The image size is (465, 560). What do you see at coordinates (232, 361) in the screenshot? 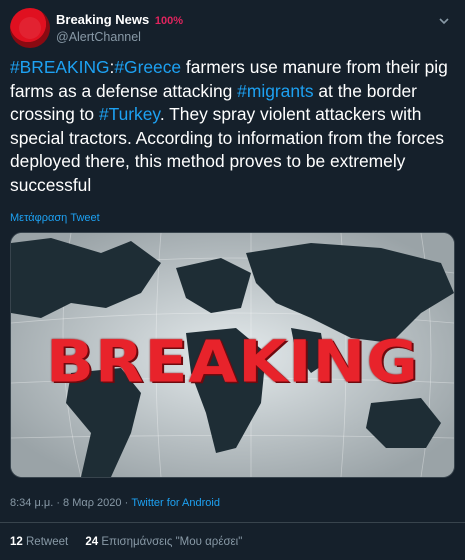
I see `breaking-banner-text: BREAKING` at bounding box center [232, 361].